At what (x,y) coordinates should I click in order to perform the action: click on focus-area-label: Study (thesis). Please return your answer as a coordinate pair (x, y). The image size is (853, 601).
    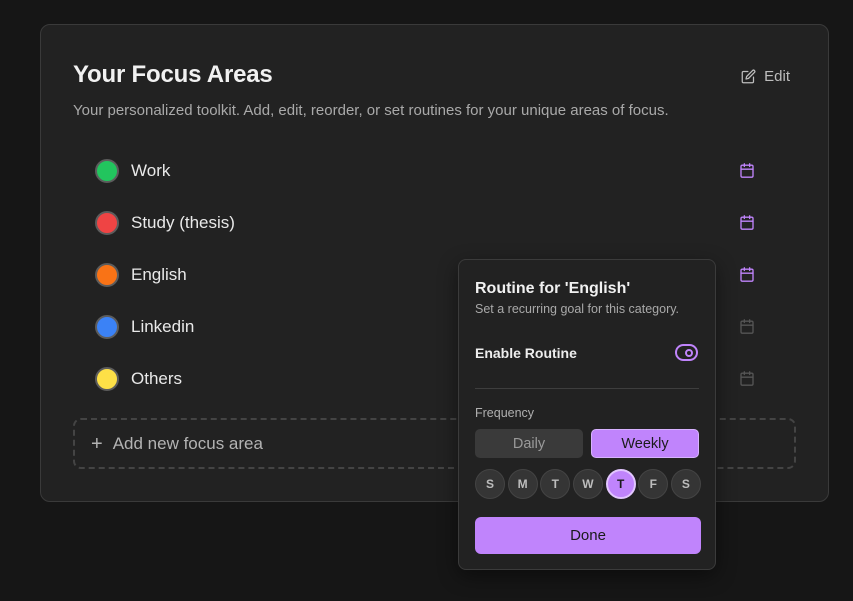
    Looking at the image, I should click on (183, 222).